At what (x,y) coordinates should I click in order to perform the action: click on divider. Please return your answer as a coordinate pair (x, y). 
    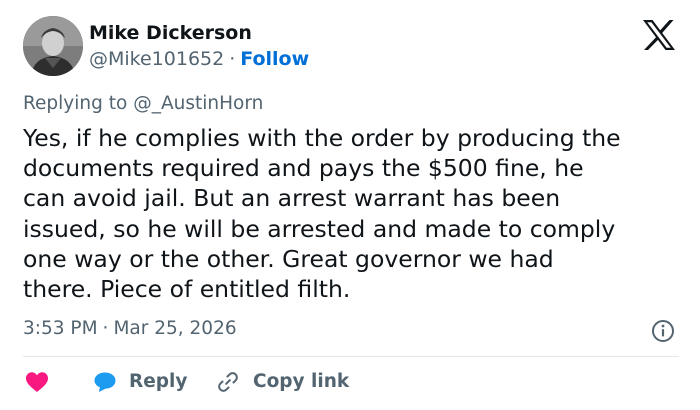
    Looking at the image, I should click on (351, 356).